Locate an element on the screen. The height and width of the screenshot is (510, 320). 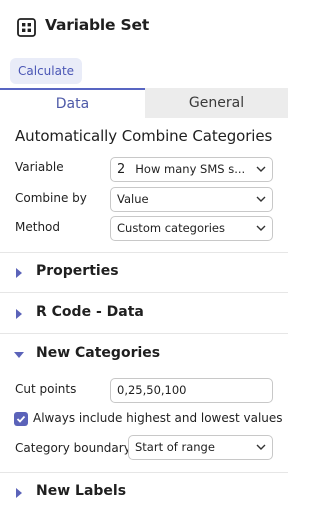
properties-label: Properties is located at coordinates (77, 271).